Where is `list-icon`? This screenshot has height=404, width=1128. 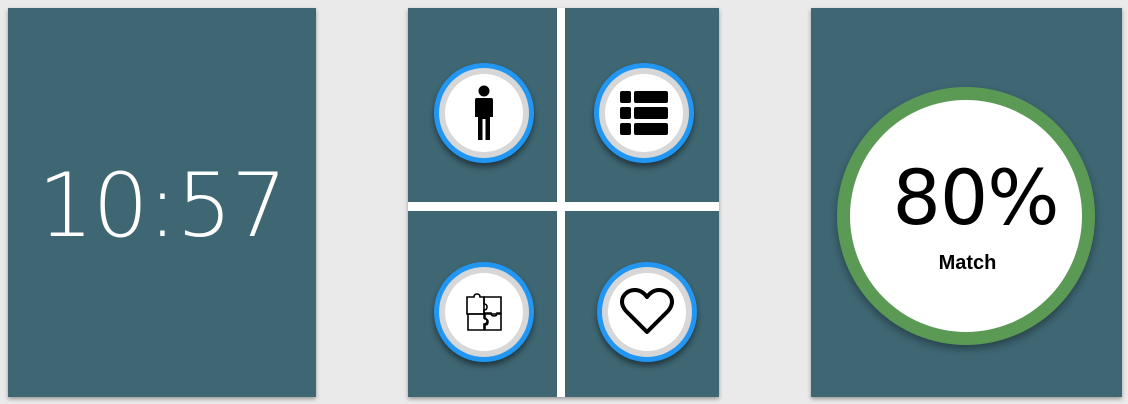
list-icon is located at coordinates (644, 113).